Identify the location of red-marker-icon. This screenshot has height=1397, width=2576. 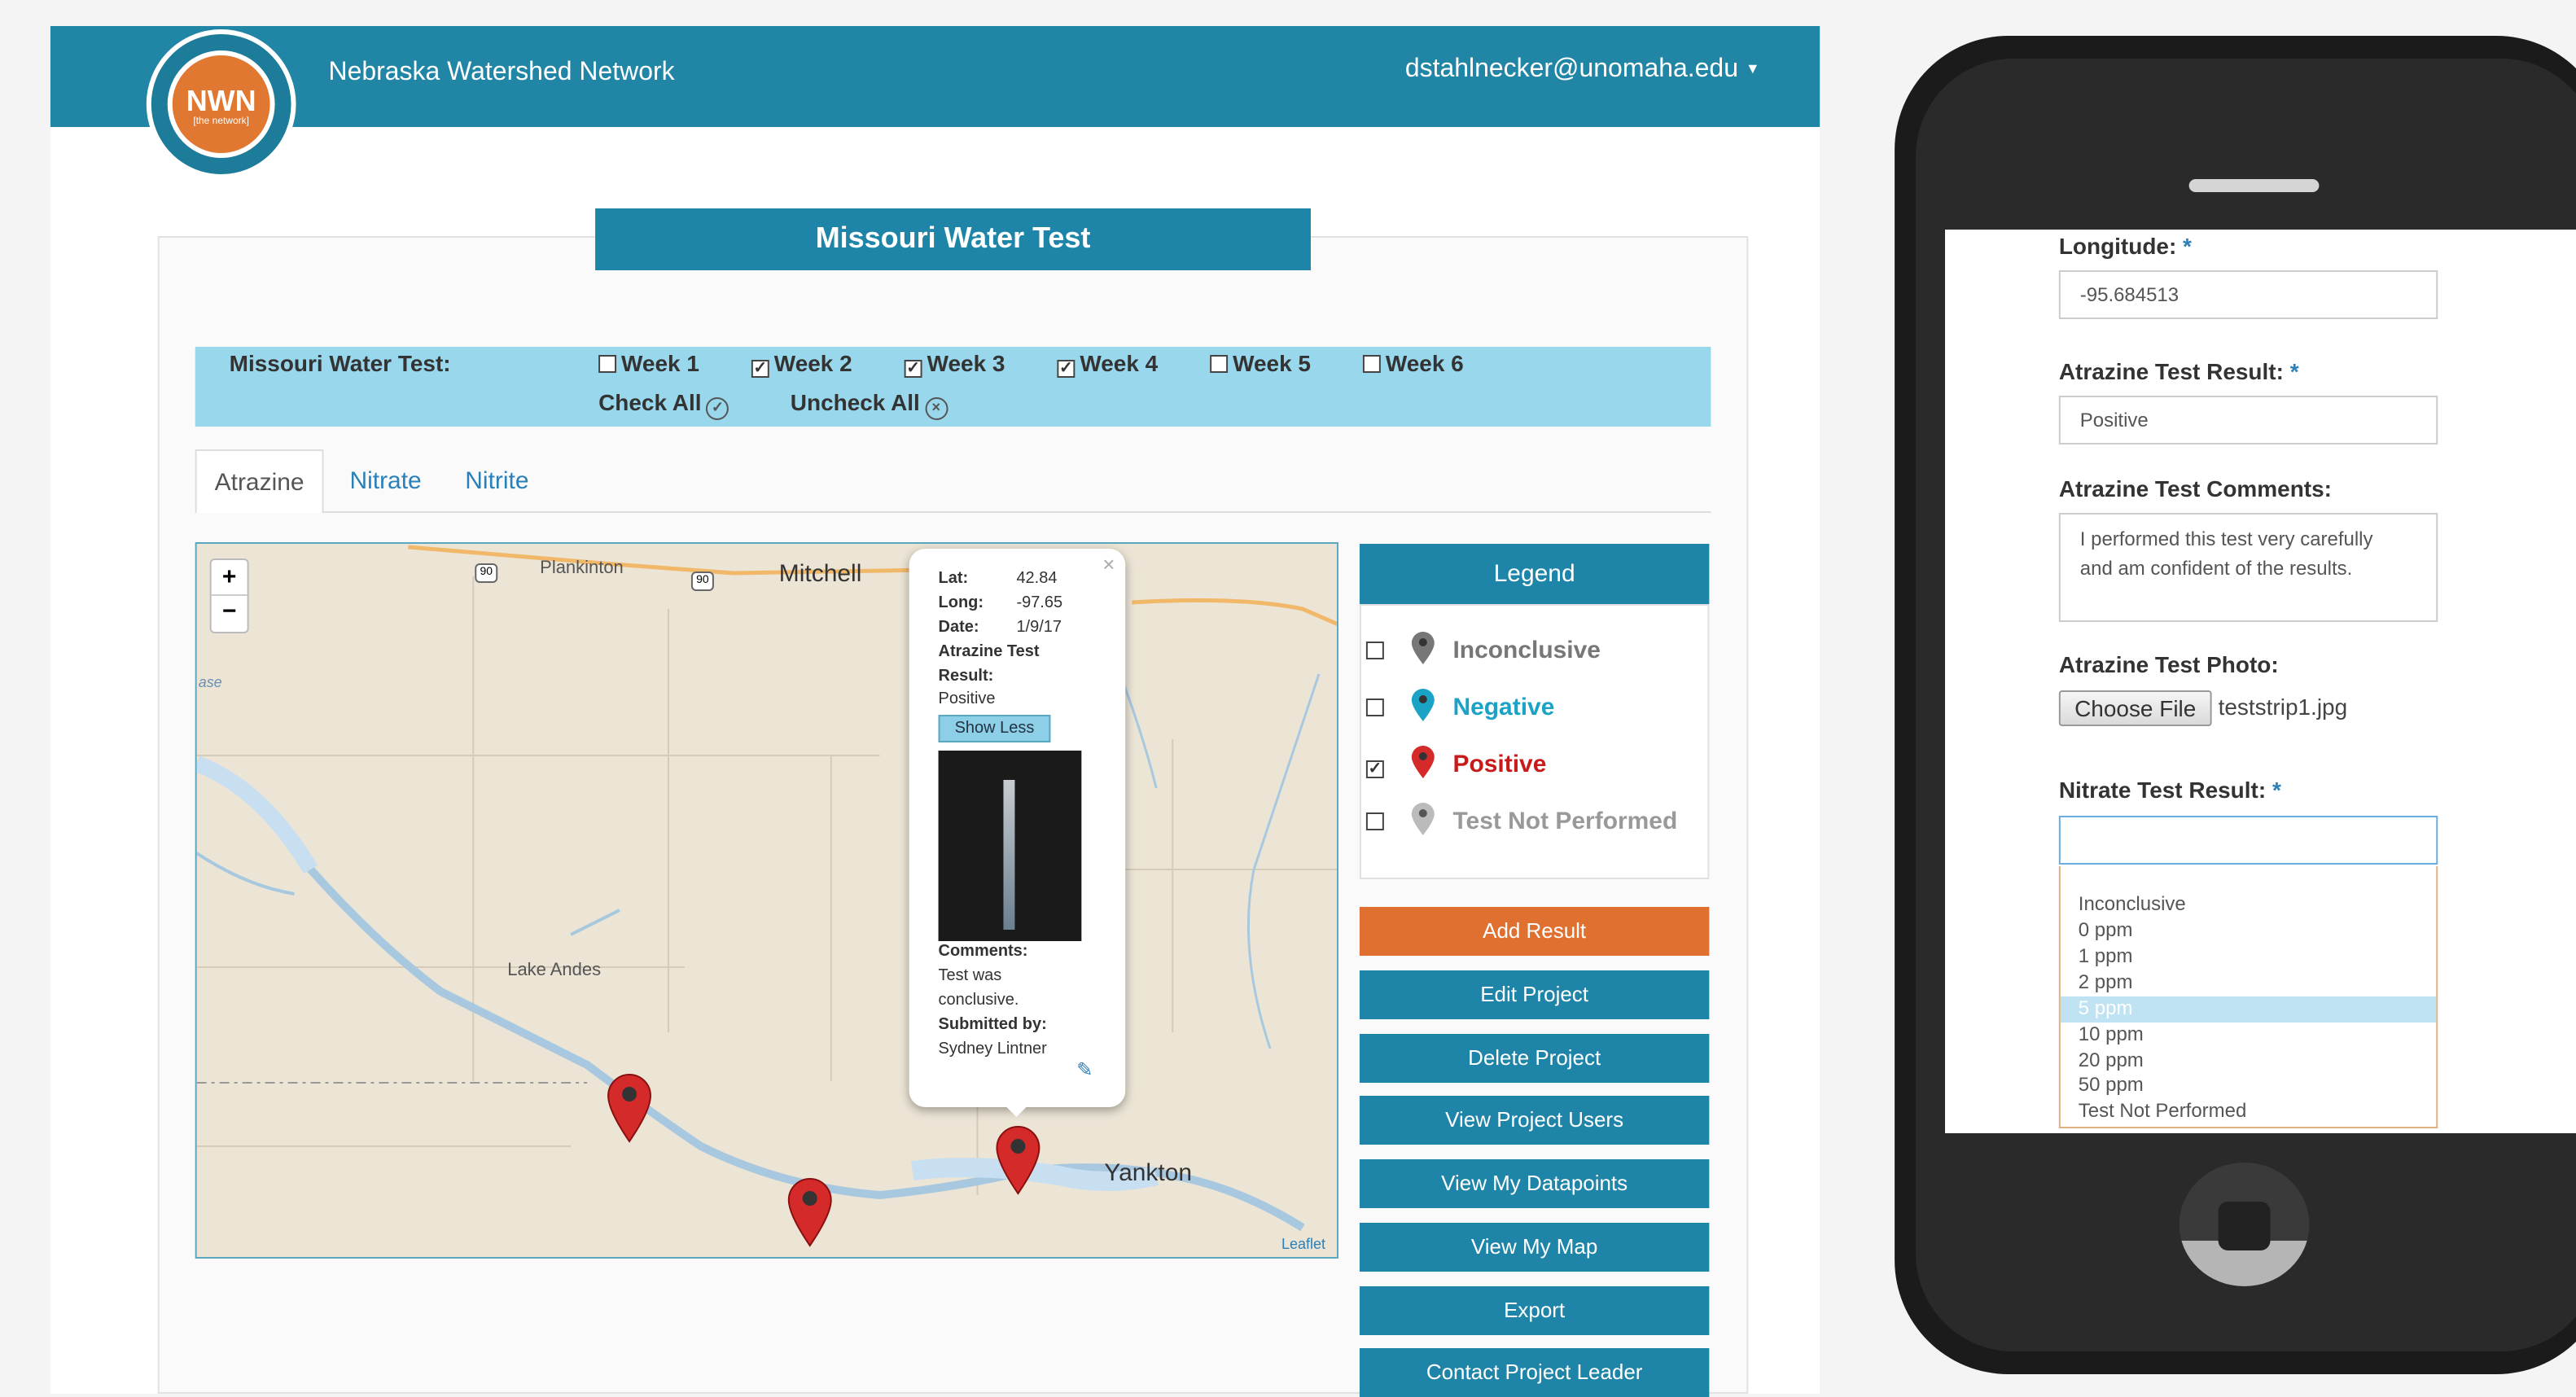
(1423, 762).